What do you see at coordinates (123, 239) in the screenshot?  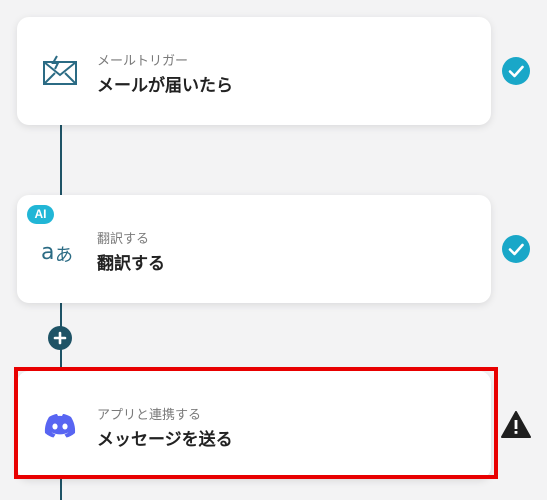 I see `step-subtitle: 翻訳する` at bounding box center [123, 239].